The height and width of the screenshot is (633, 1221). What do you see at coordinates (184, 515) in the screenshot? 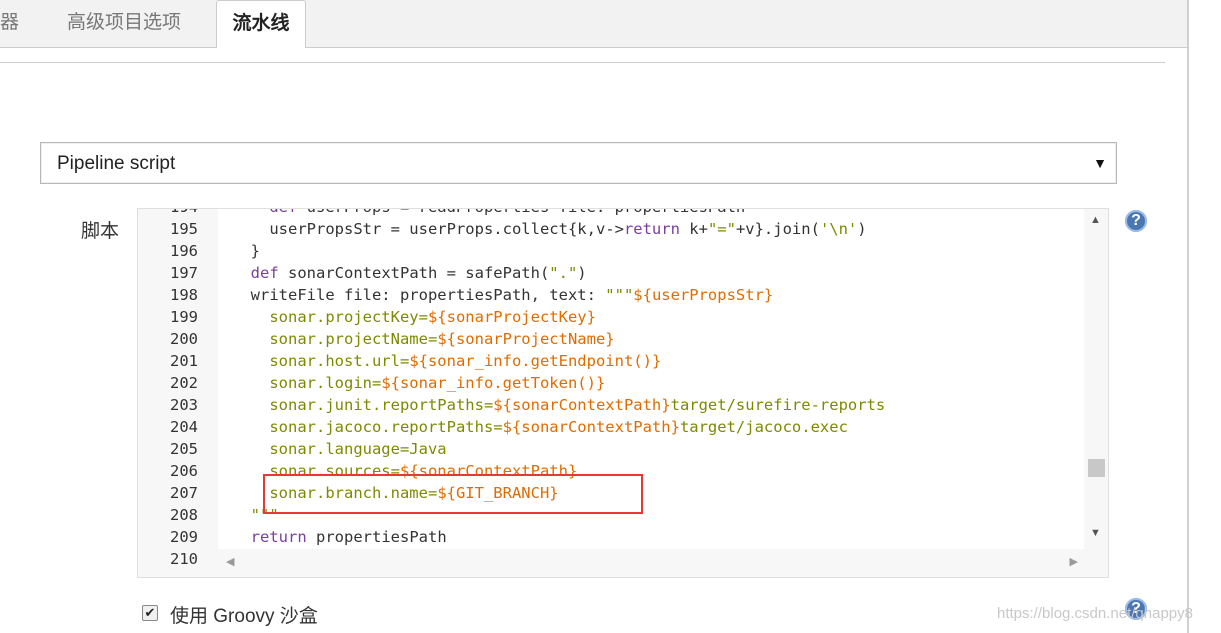
I see `line-number: 208` at bounding box center [184, 515].